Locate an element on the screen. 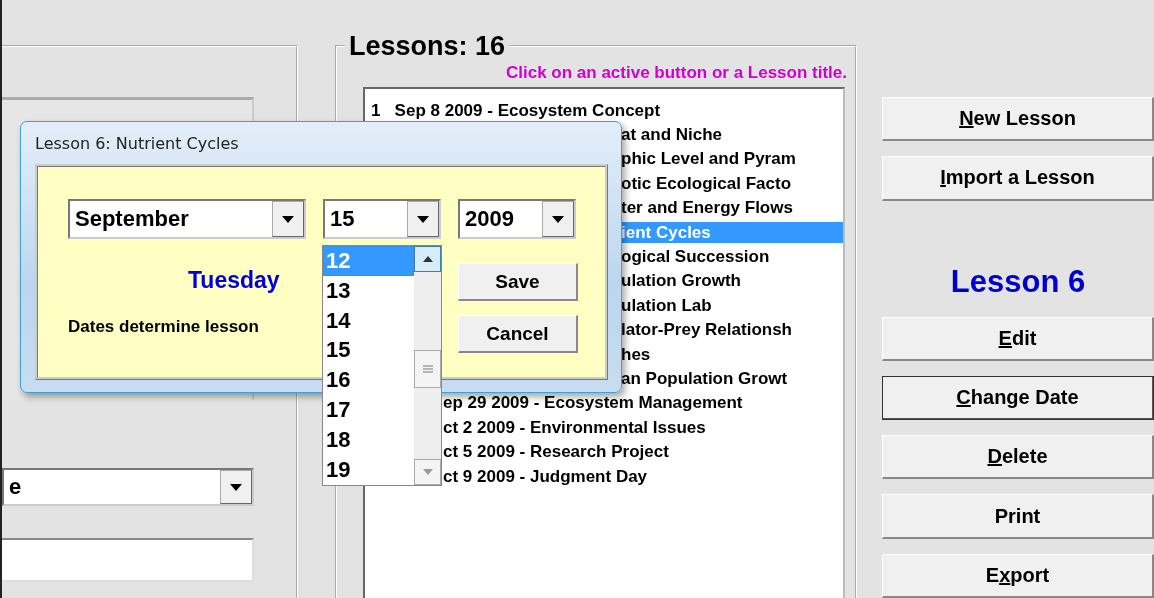 This screenshot has width=1154, height=598. down-arrow-icon is located at coordinates (427, 472).